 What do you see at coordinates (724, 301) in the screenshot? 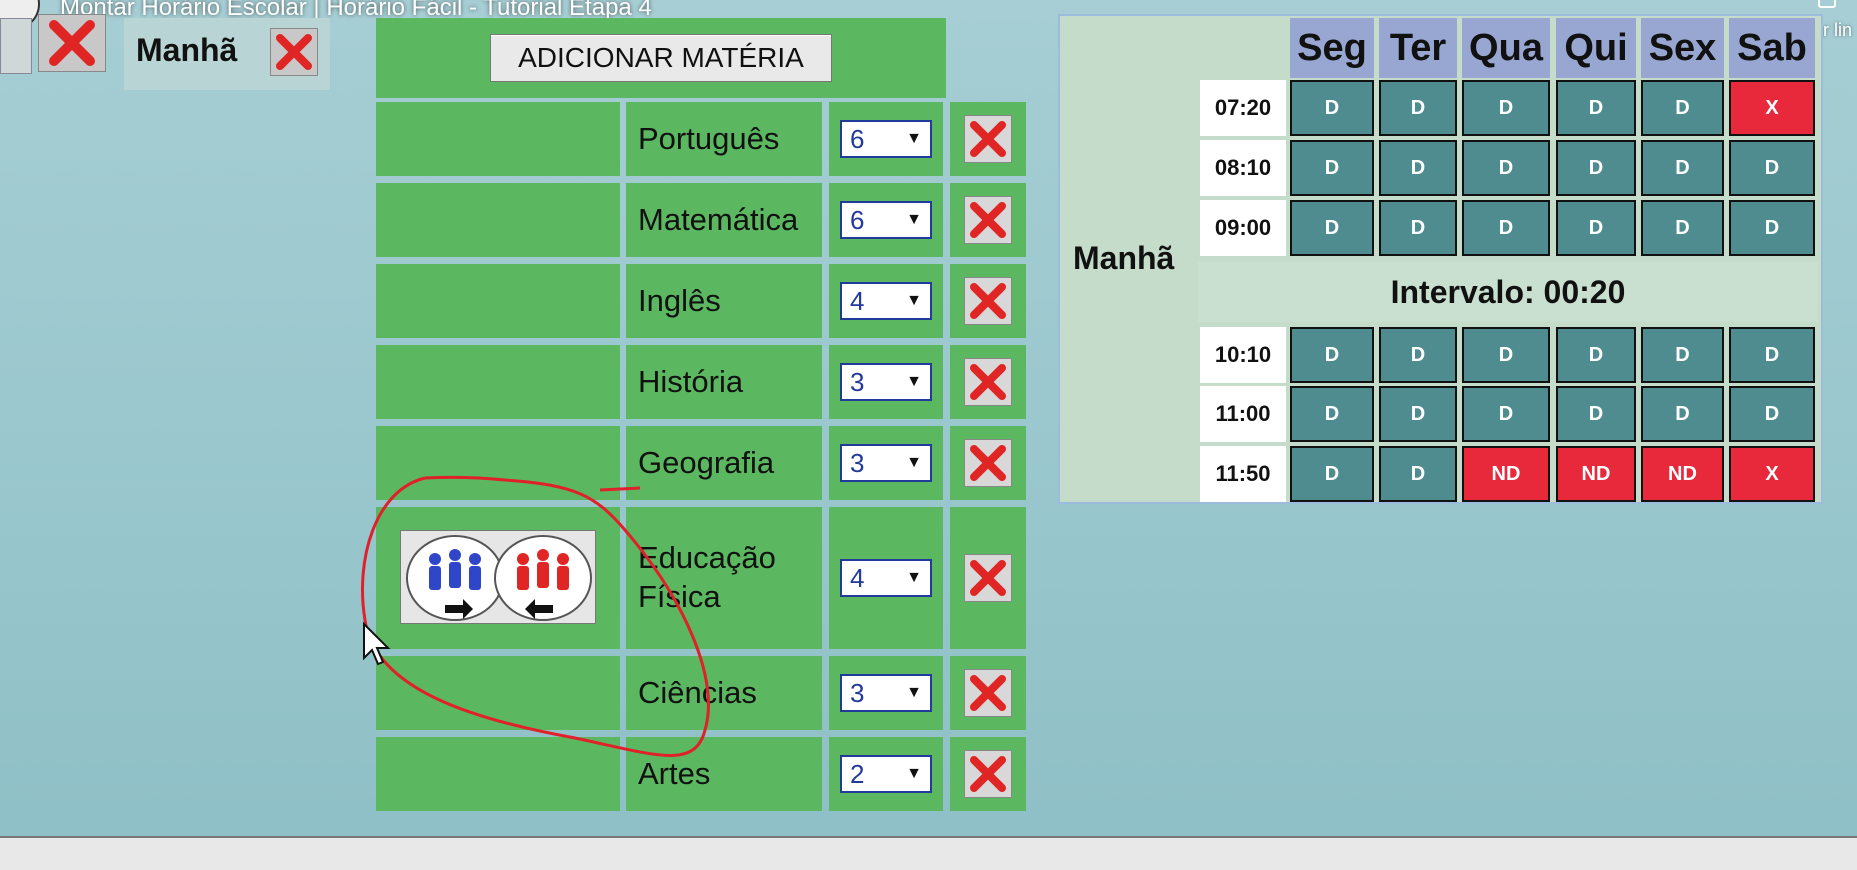
I see `subject-name: Inglês` at bounding box center [724, 301].